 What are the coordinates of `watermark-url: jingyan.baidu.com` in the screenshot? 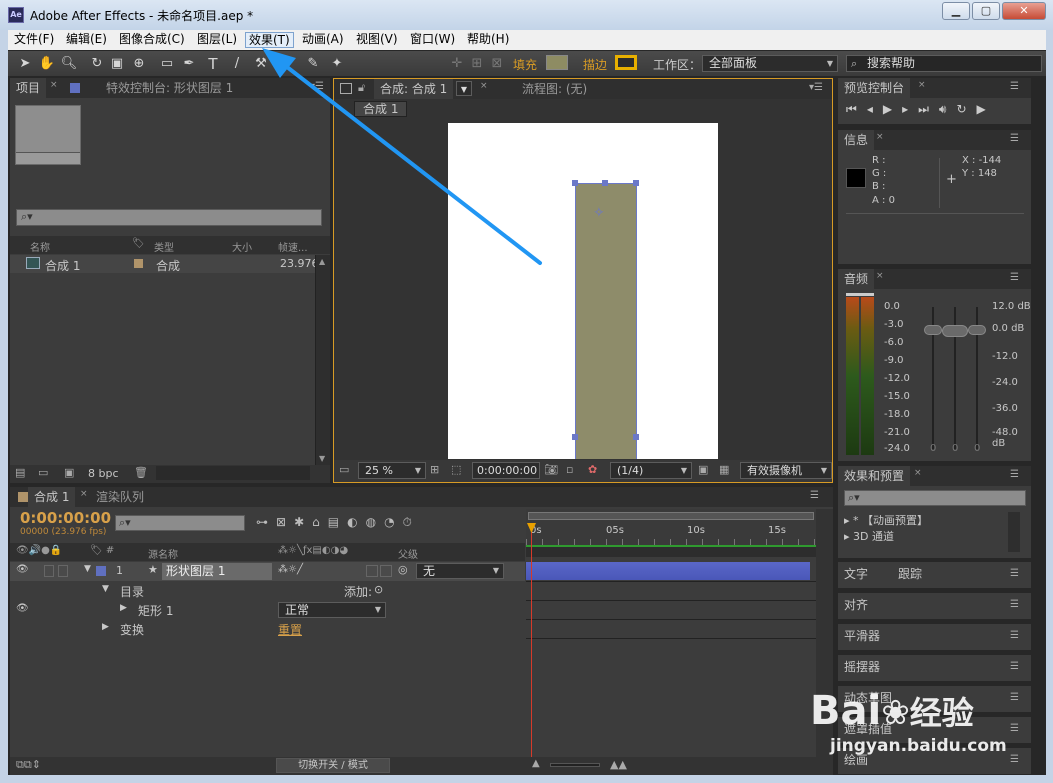 It's located at (918, 746).